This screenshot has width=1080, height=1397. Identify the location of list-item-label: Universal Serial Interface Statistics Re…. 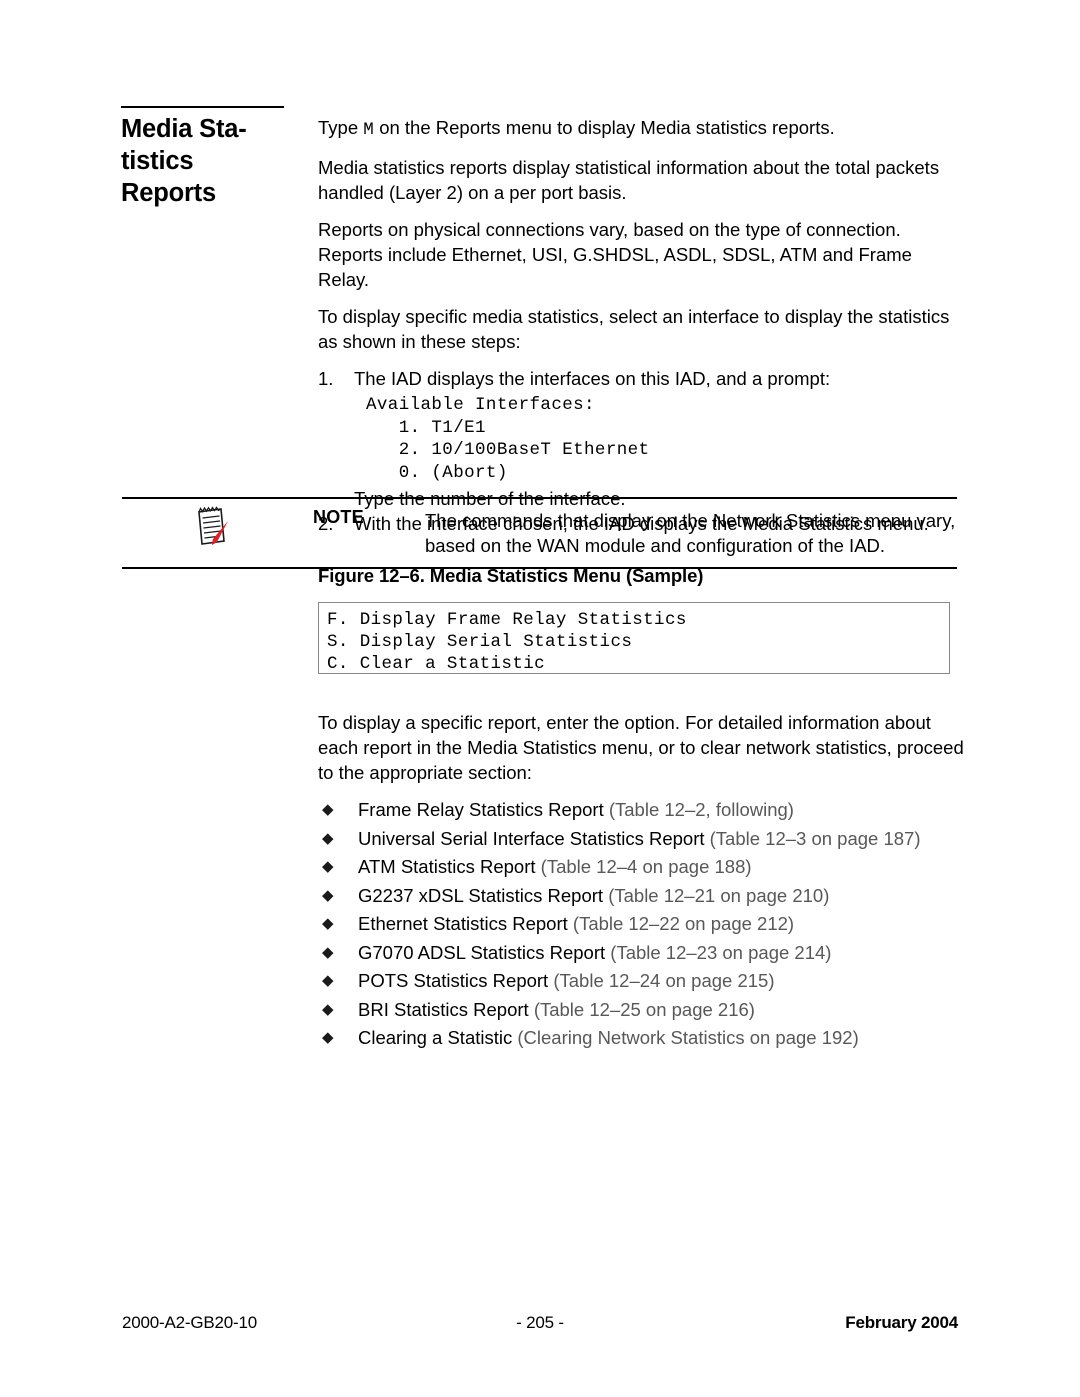
(534, 838).